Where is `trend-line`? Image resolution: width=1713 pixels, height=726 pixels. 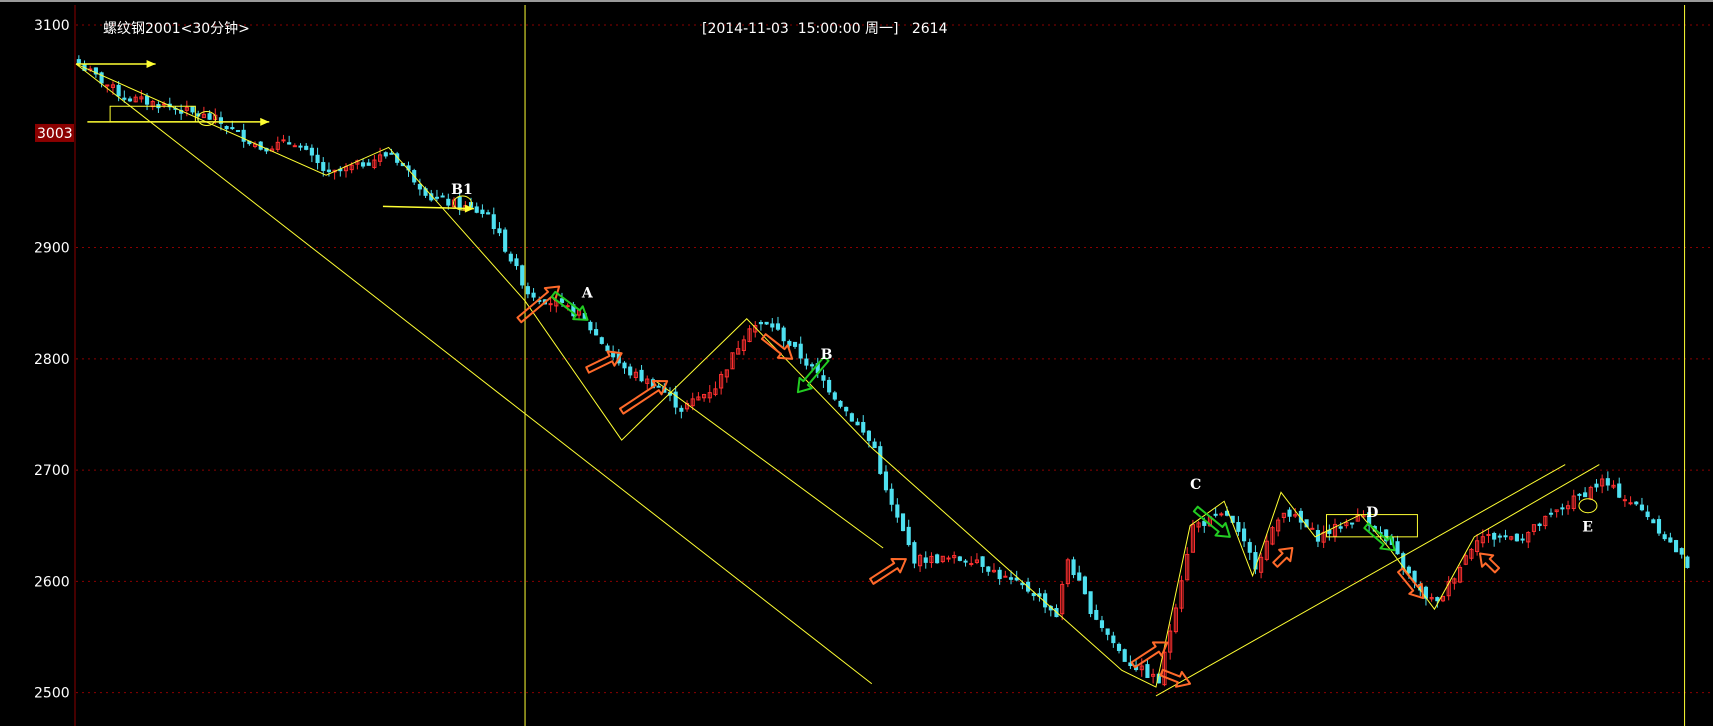
trend-line is located at coordinates (769, 464).